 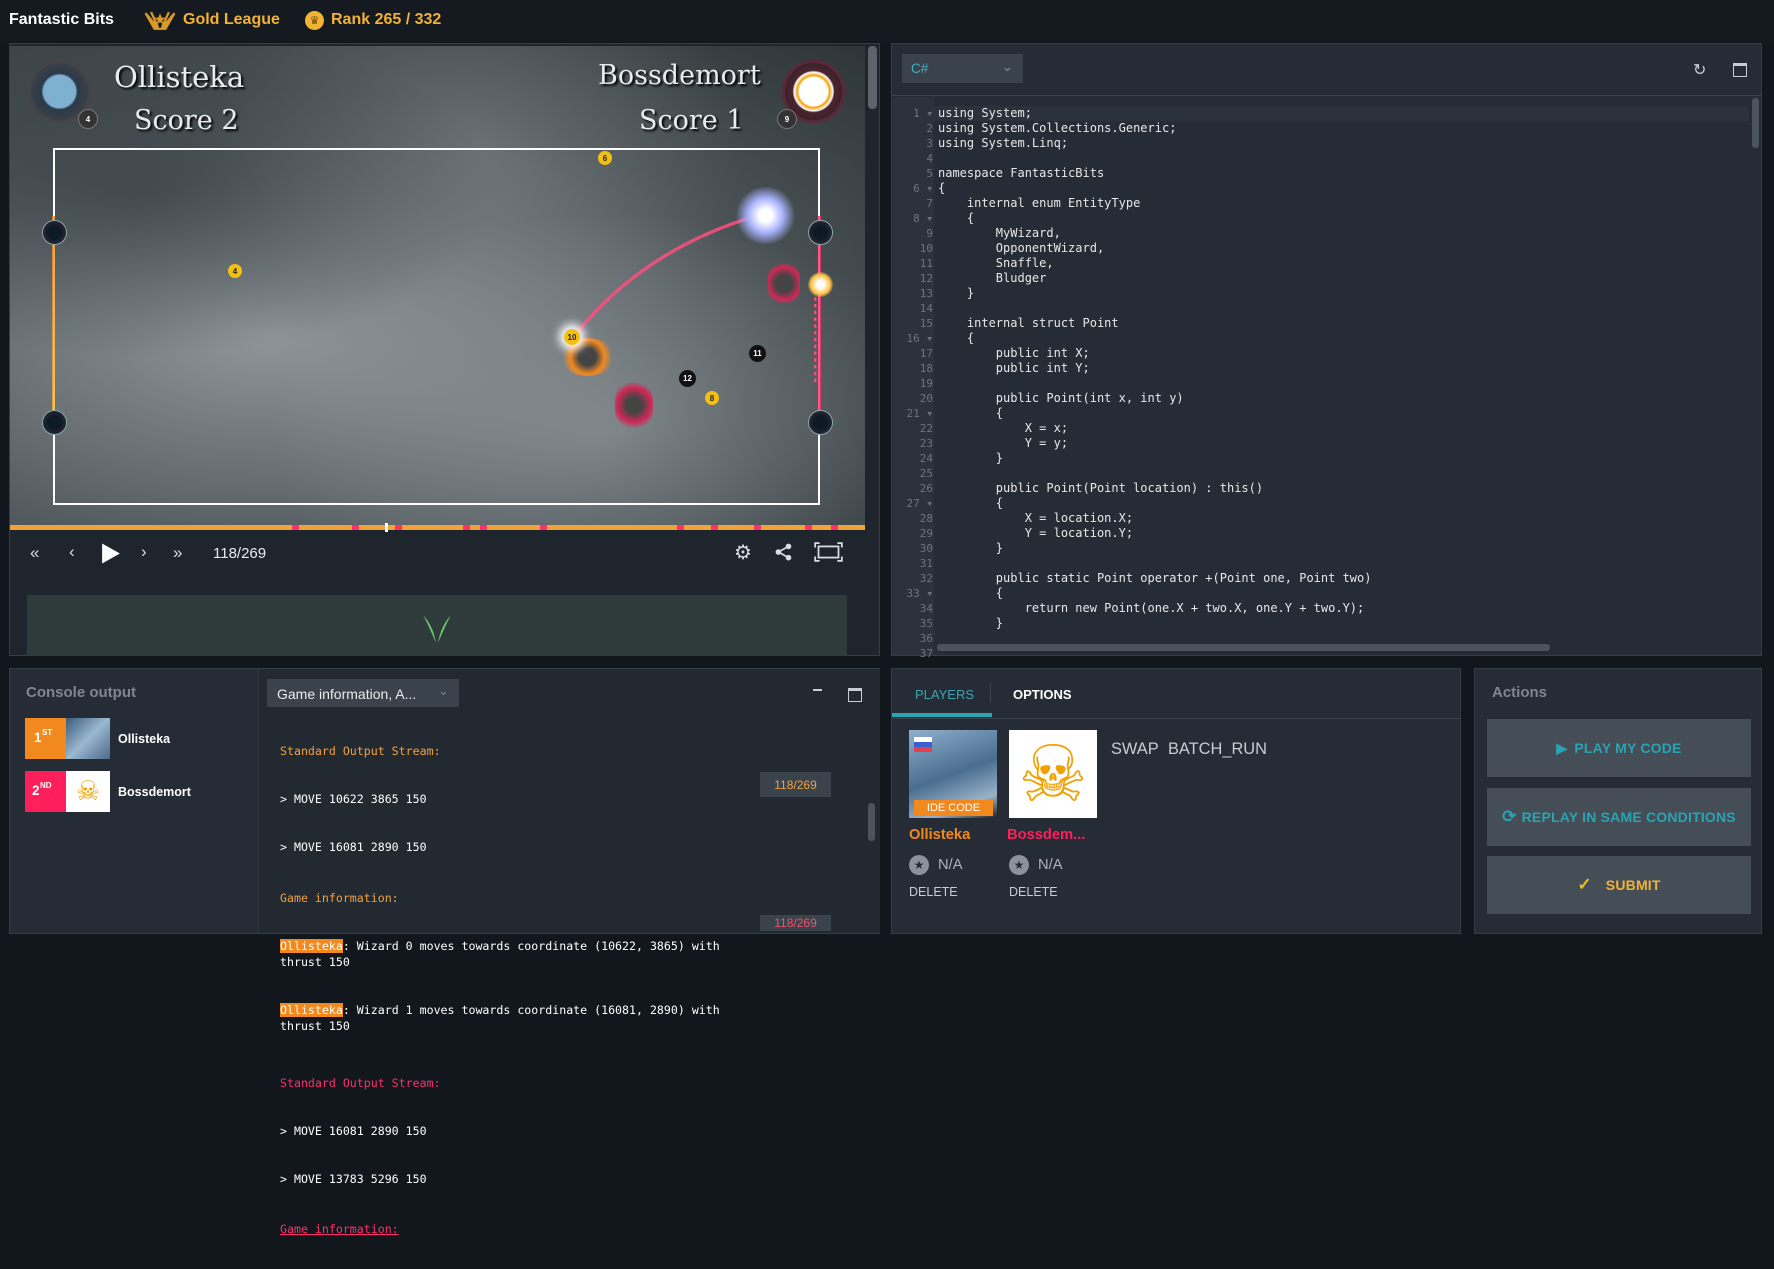 I want to click on rewind-button: «, so click(x=34, y=553).